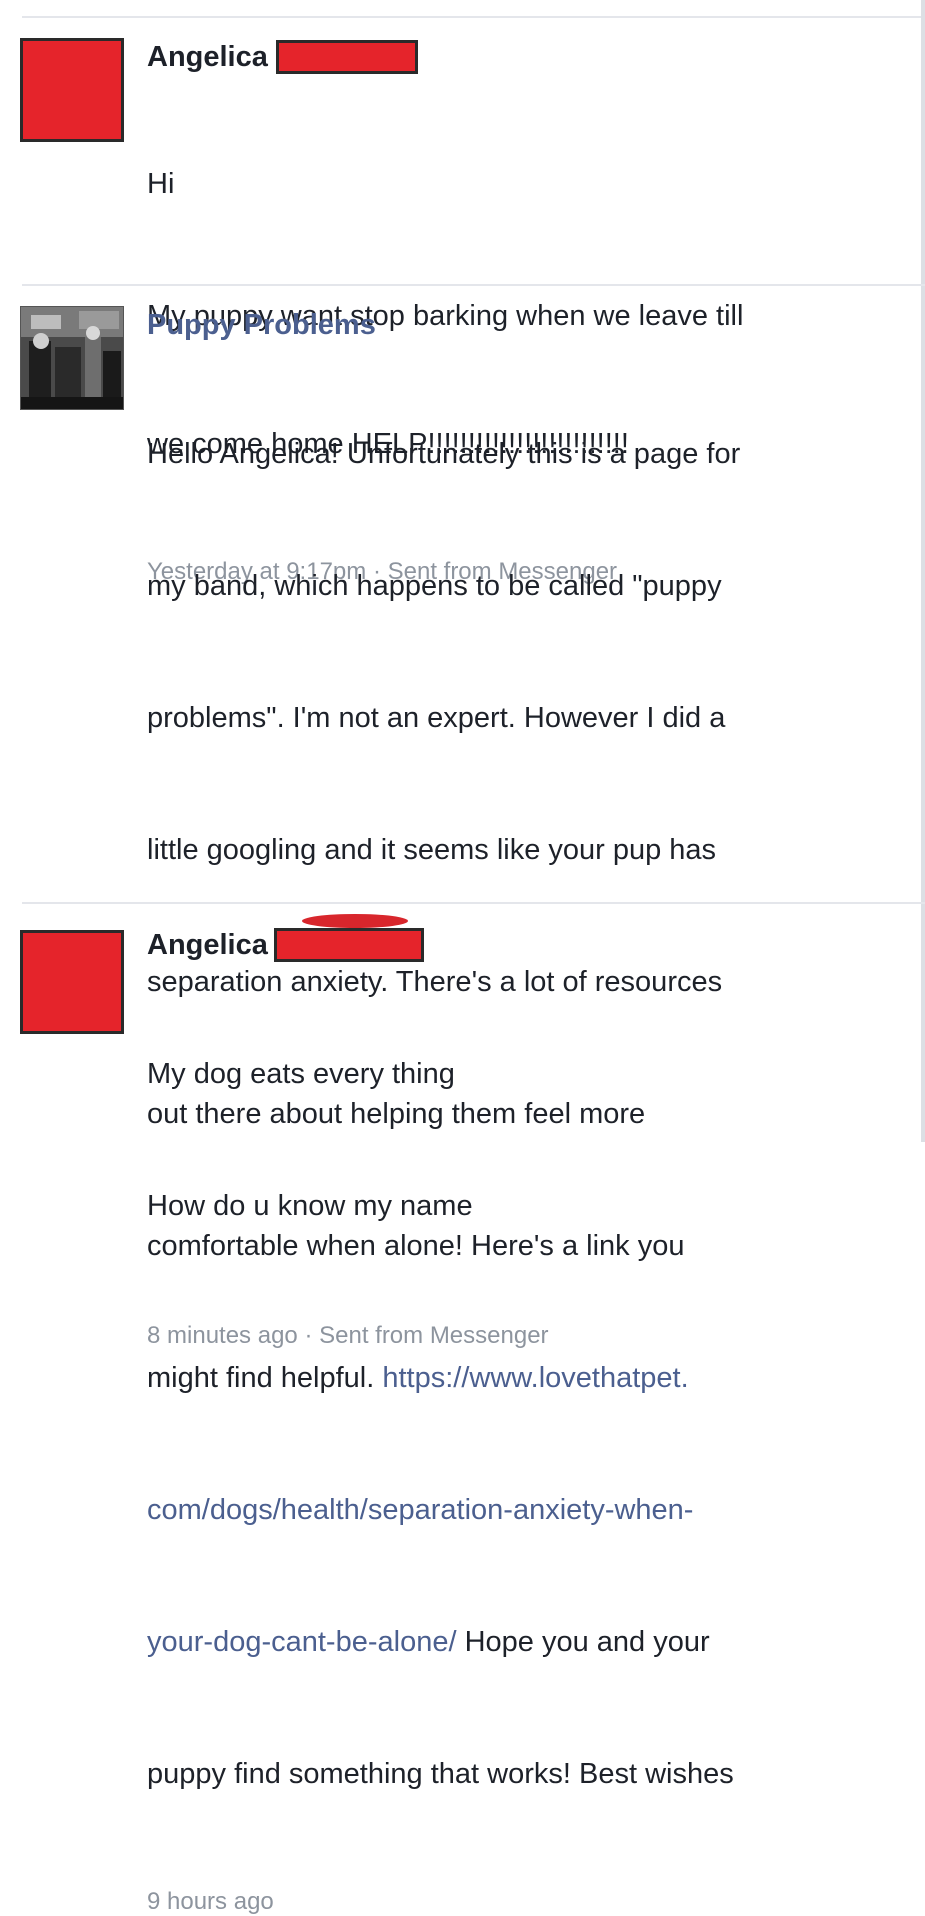 The width and height of the screenshot is (925, 1916). I want to click on message-meta: 8 minutes ago · Sent from Messenger, so click(532, 1336).